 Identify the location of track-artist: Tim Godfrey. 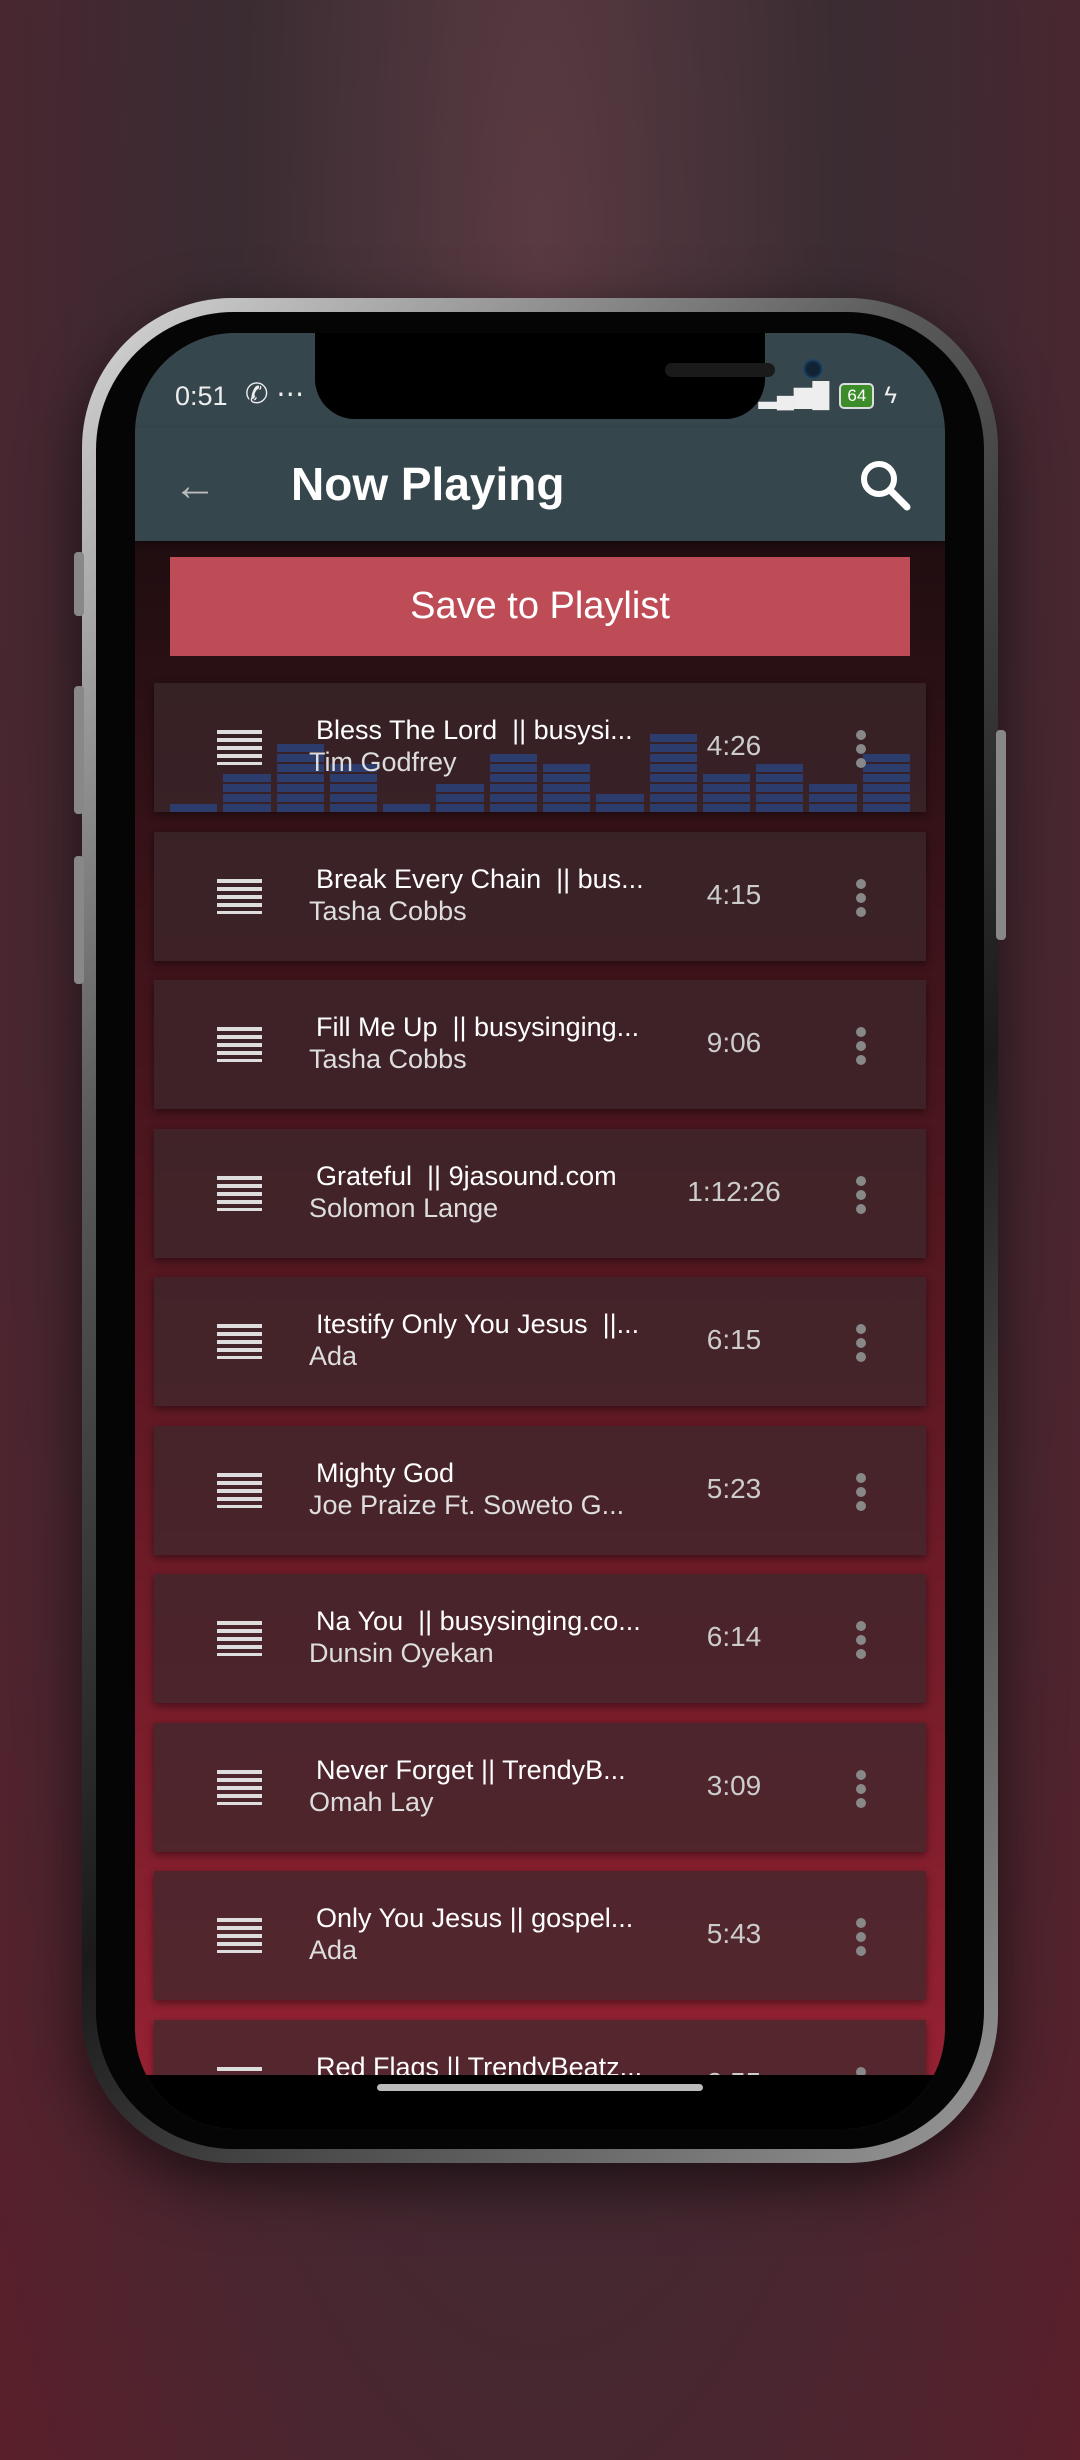
(383, 762).